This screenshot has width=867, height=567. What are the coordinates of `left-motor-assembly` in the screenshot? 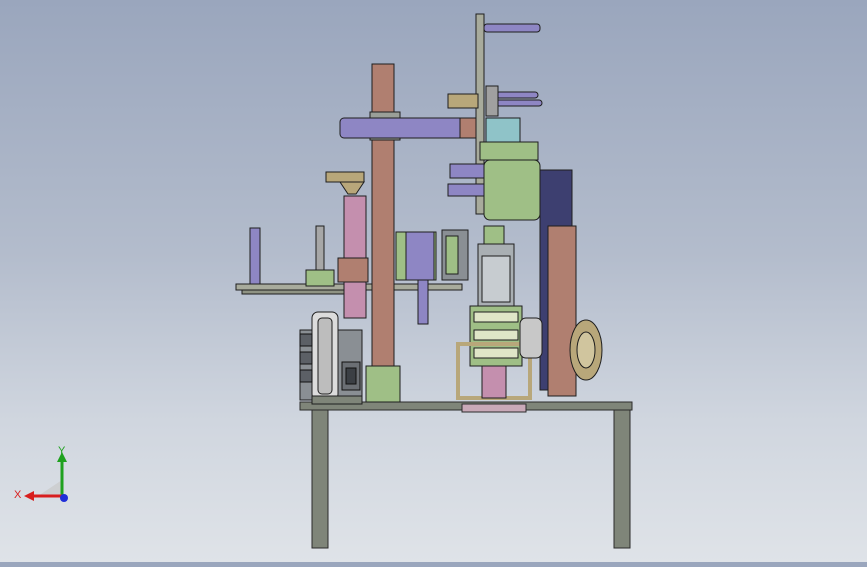 It's located at (331, 358).